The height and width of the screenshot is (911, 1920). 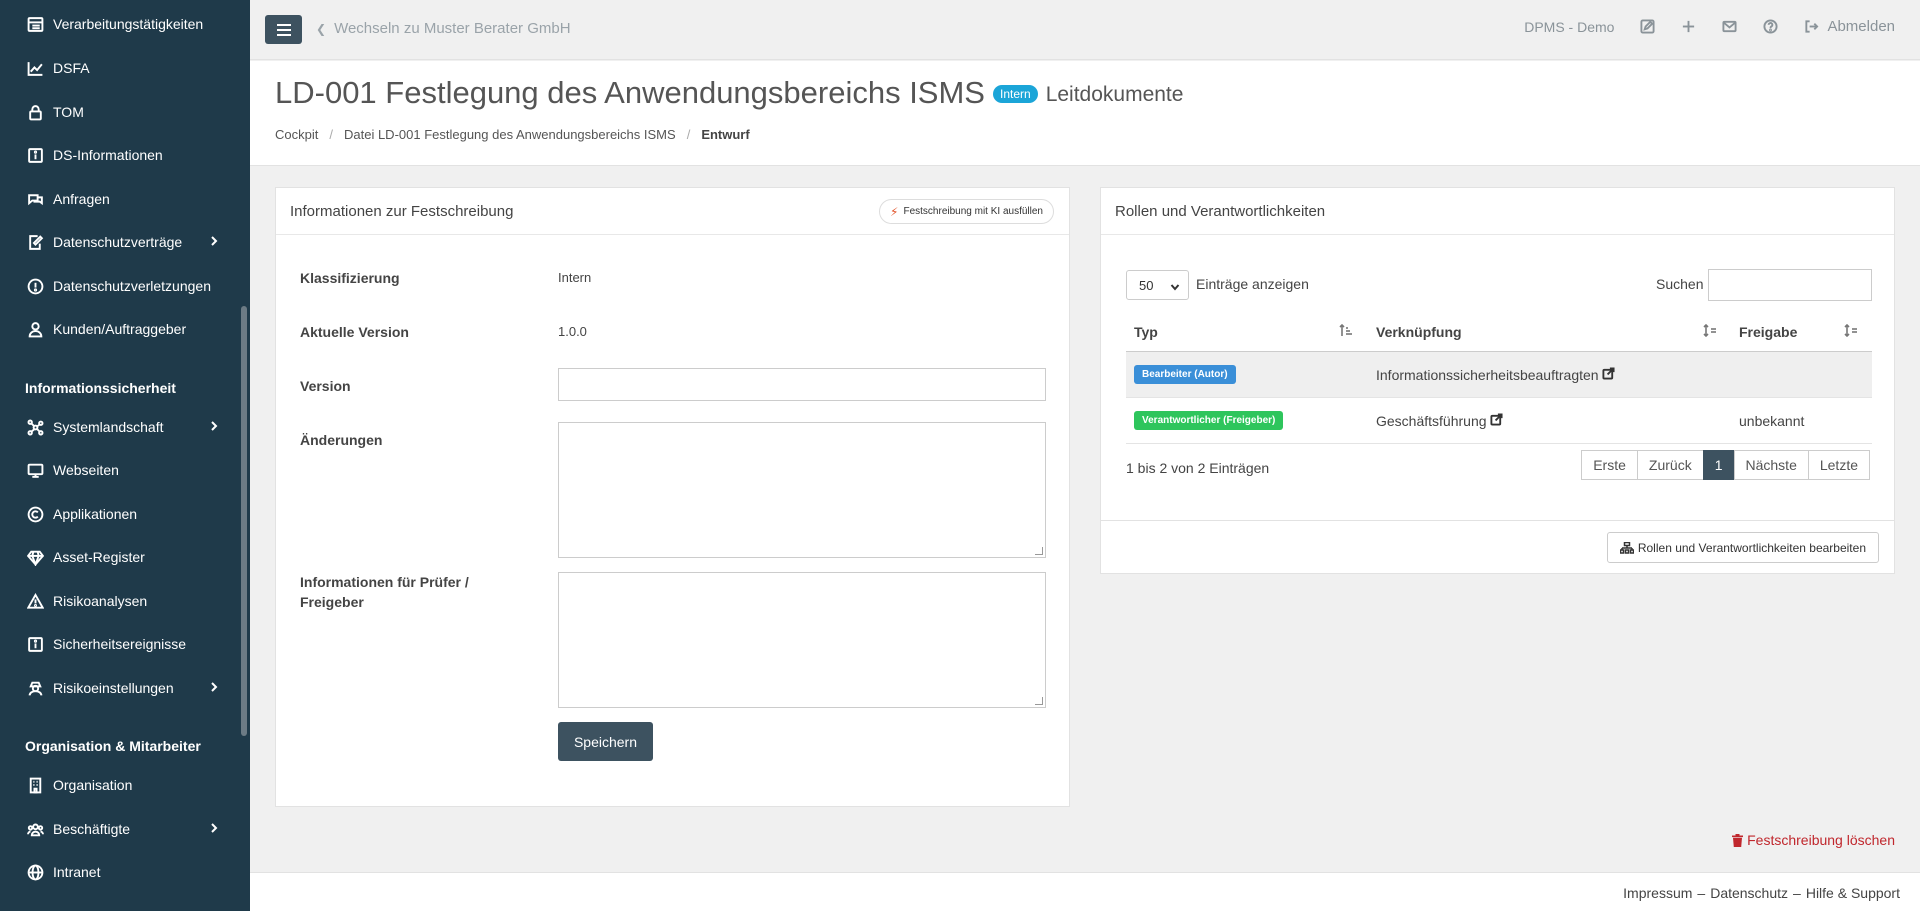 I want to click on sidebar-section-informationssicherheit: Informationssicherheit, so click(x=100, y=388).